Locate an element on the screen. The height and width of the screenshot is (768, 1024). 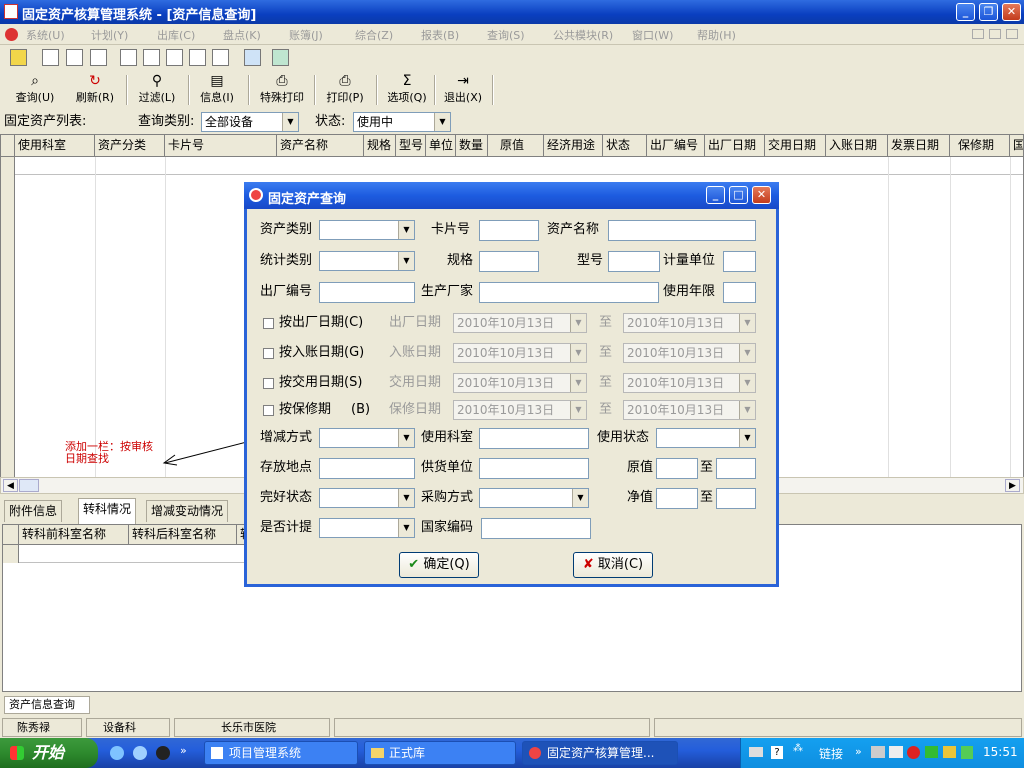
dialog-close-button: ✕ is located at coordinates (761, 195).